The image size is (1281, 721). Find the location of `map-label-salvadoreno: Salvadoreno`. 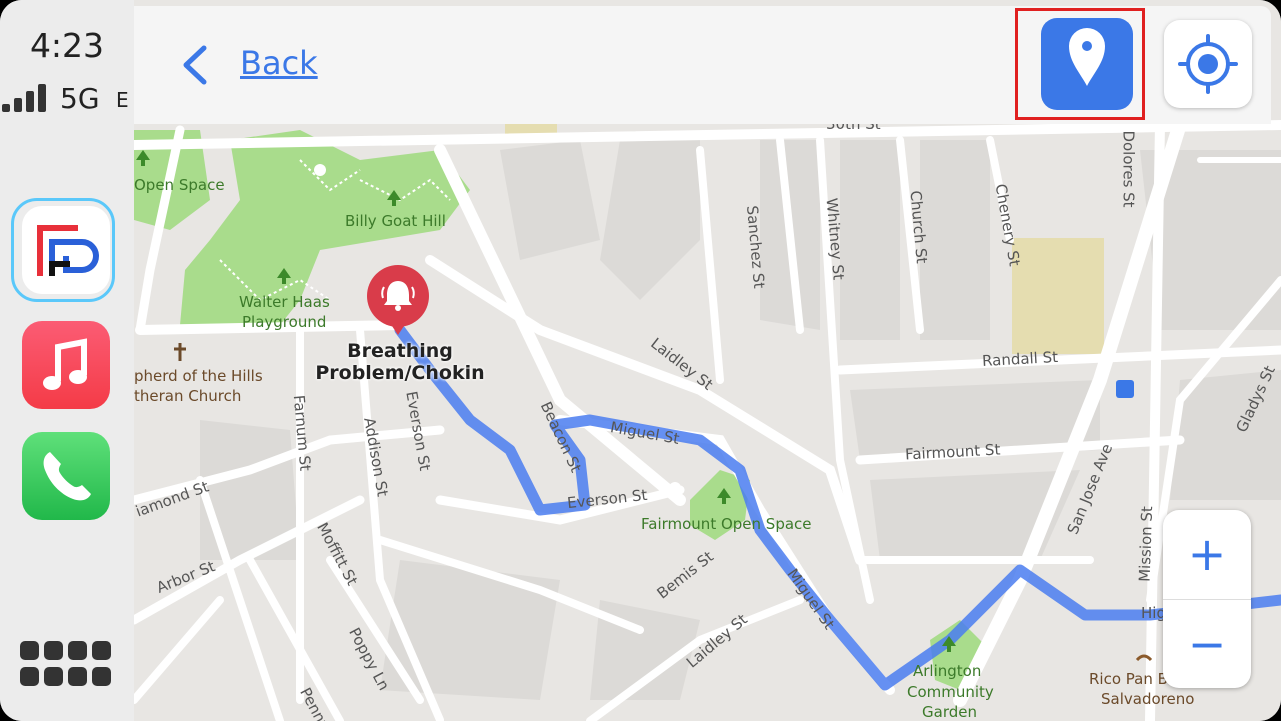

map-label-salvadoreno: Salvadoreno is located at coordinates (1148, 699).